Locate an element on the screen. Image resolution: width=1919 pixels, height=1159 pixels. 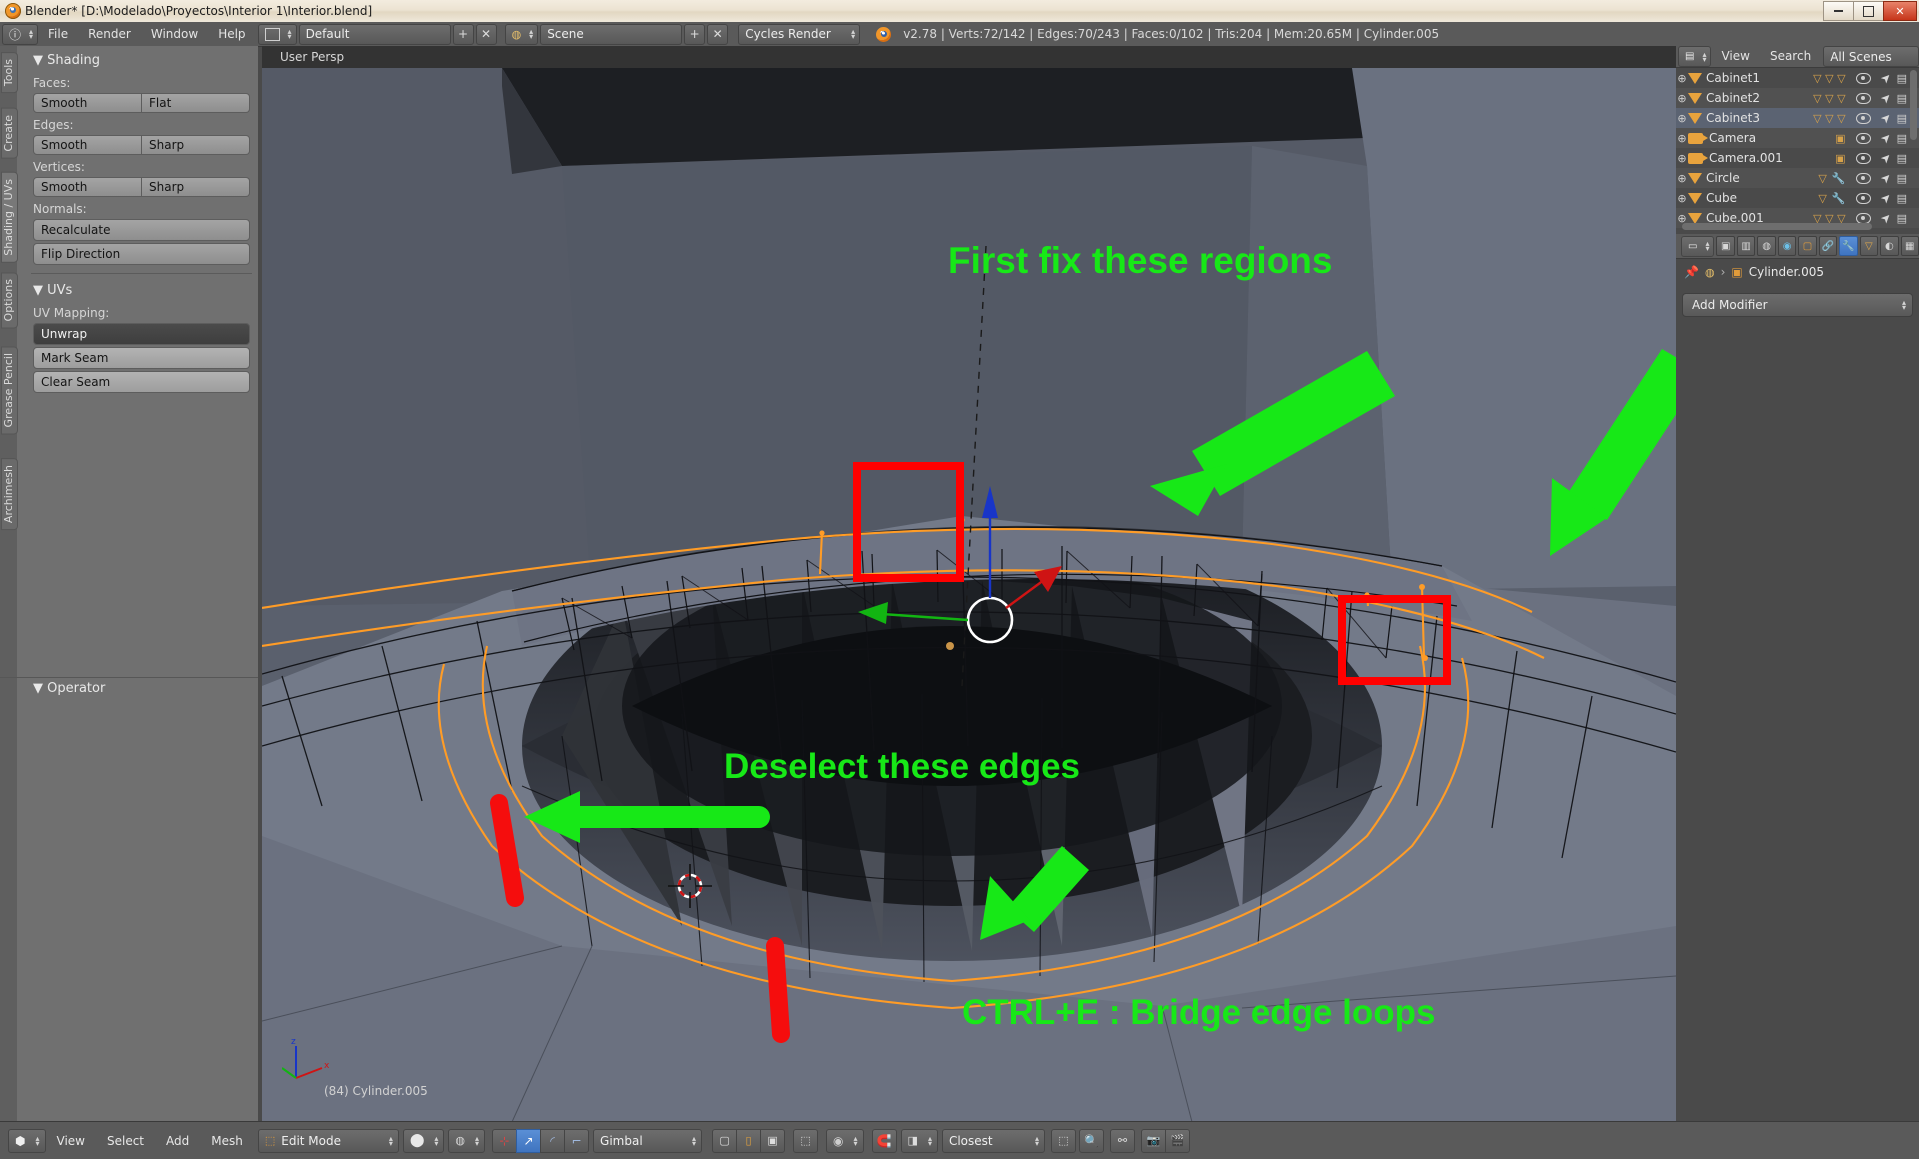
footer-menu-select: Select is located at coordinates (125, 1141).